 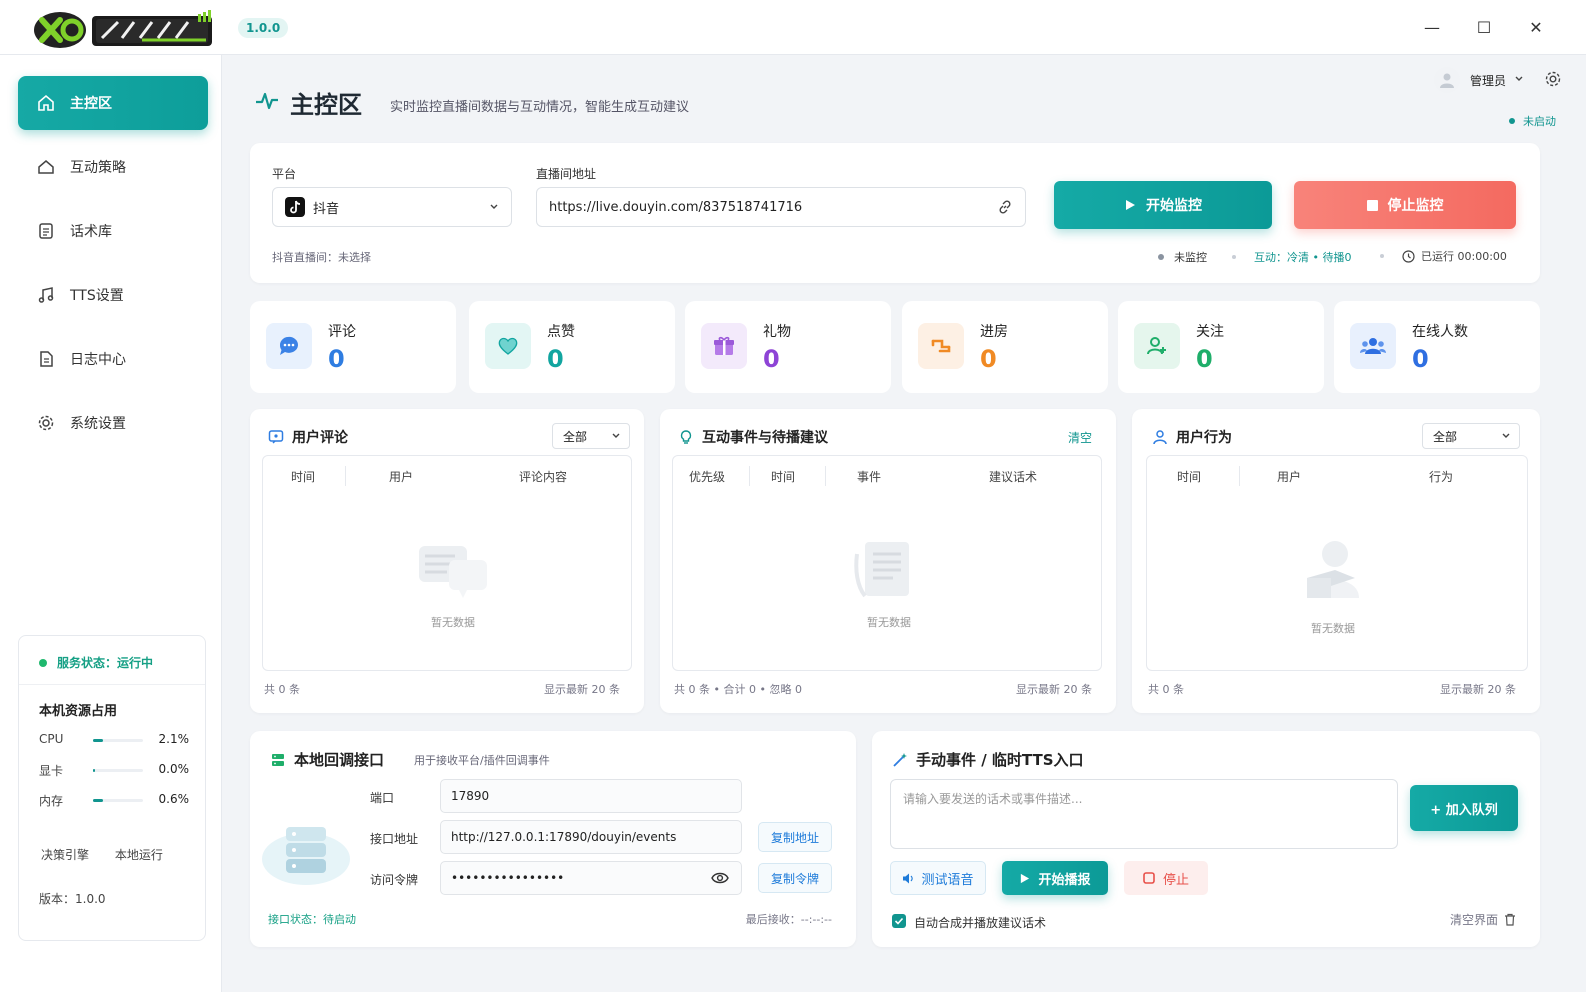 I want to click on events-total: 共 0 条 • 合计 0 • 忽略 0, so click(x=738, y=689).